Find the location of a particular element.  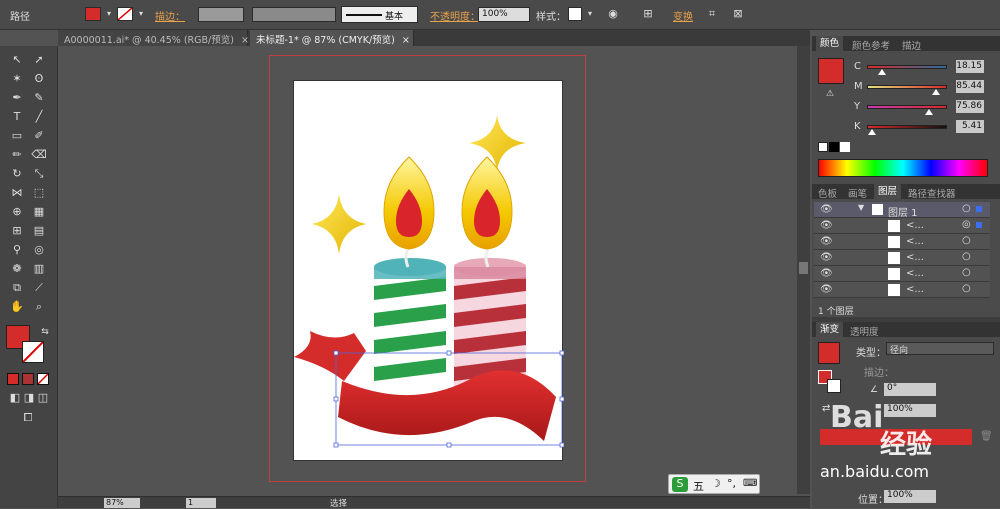

gradient-type-select: 径向 is located at coordinates (940, 349).